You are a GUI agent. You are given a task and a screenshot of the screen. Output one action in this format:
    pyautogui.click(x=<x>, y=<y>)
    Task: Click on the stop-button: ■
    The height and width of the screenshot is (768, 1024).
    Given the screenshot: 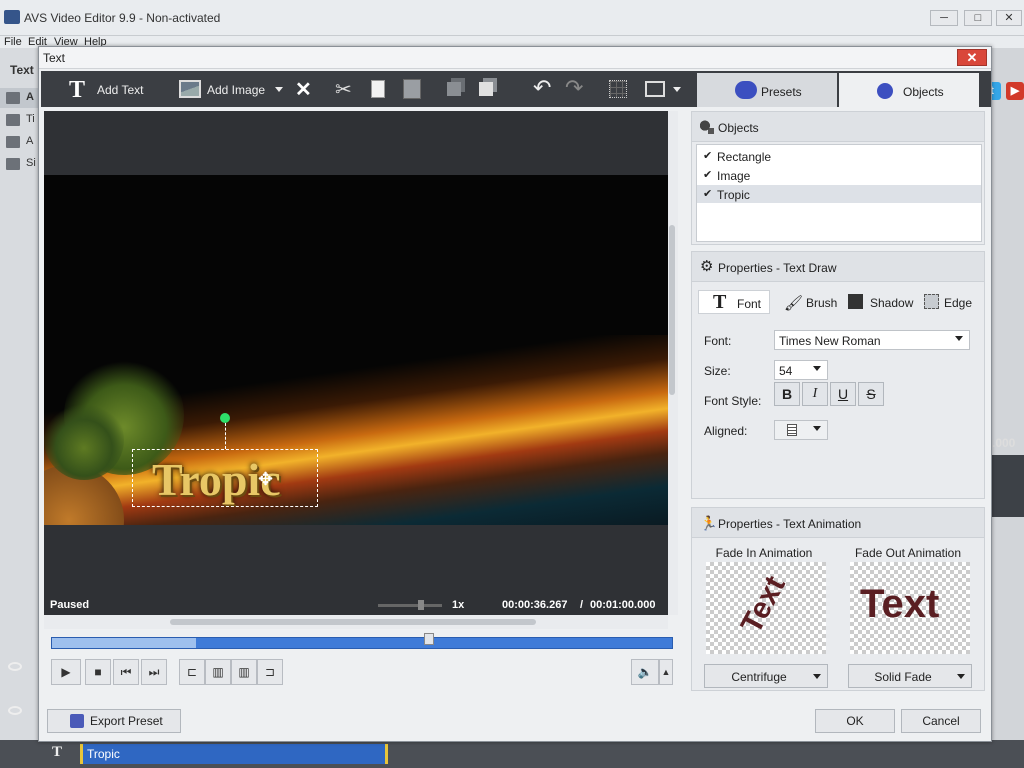 What is the action you would take?
    pyautogui.click(x=98, y=672)
    